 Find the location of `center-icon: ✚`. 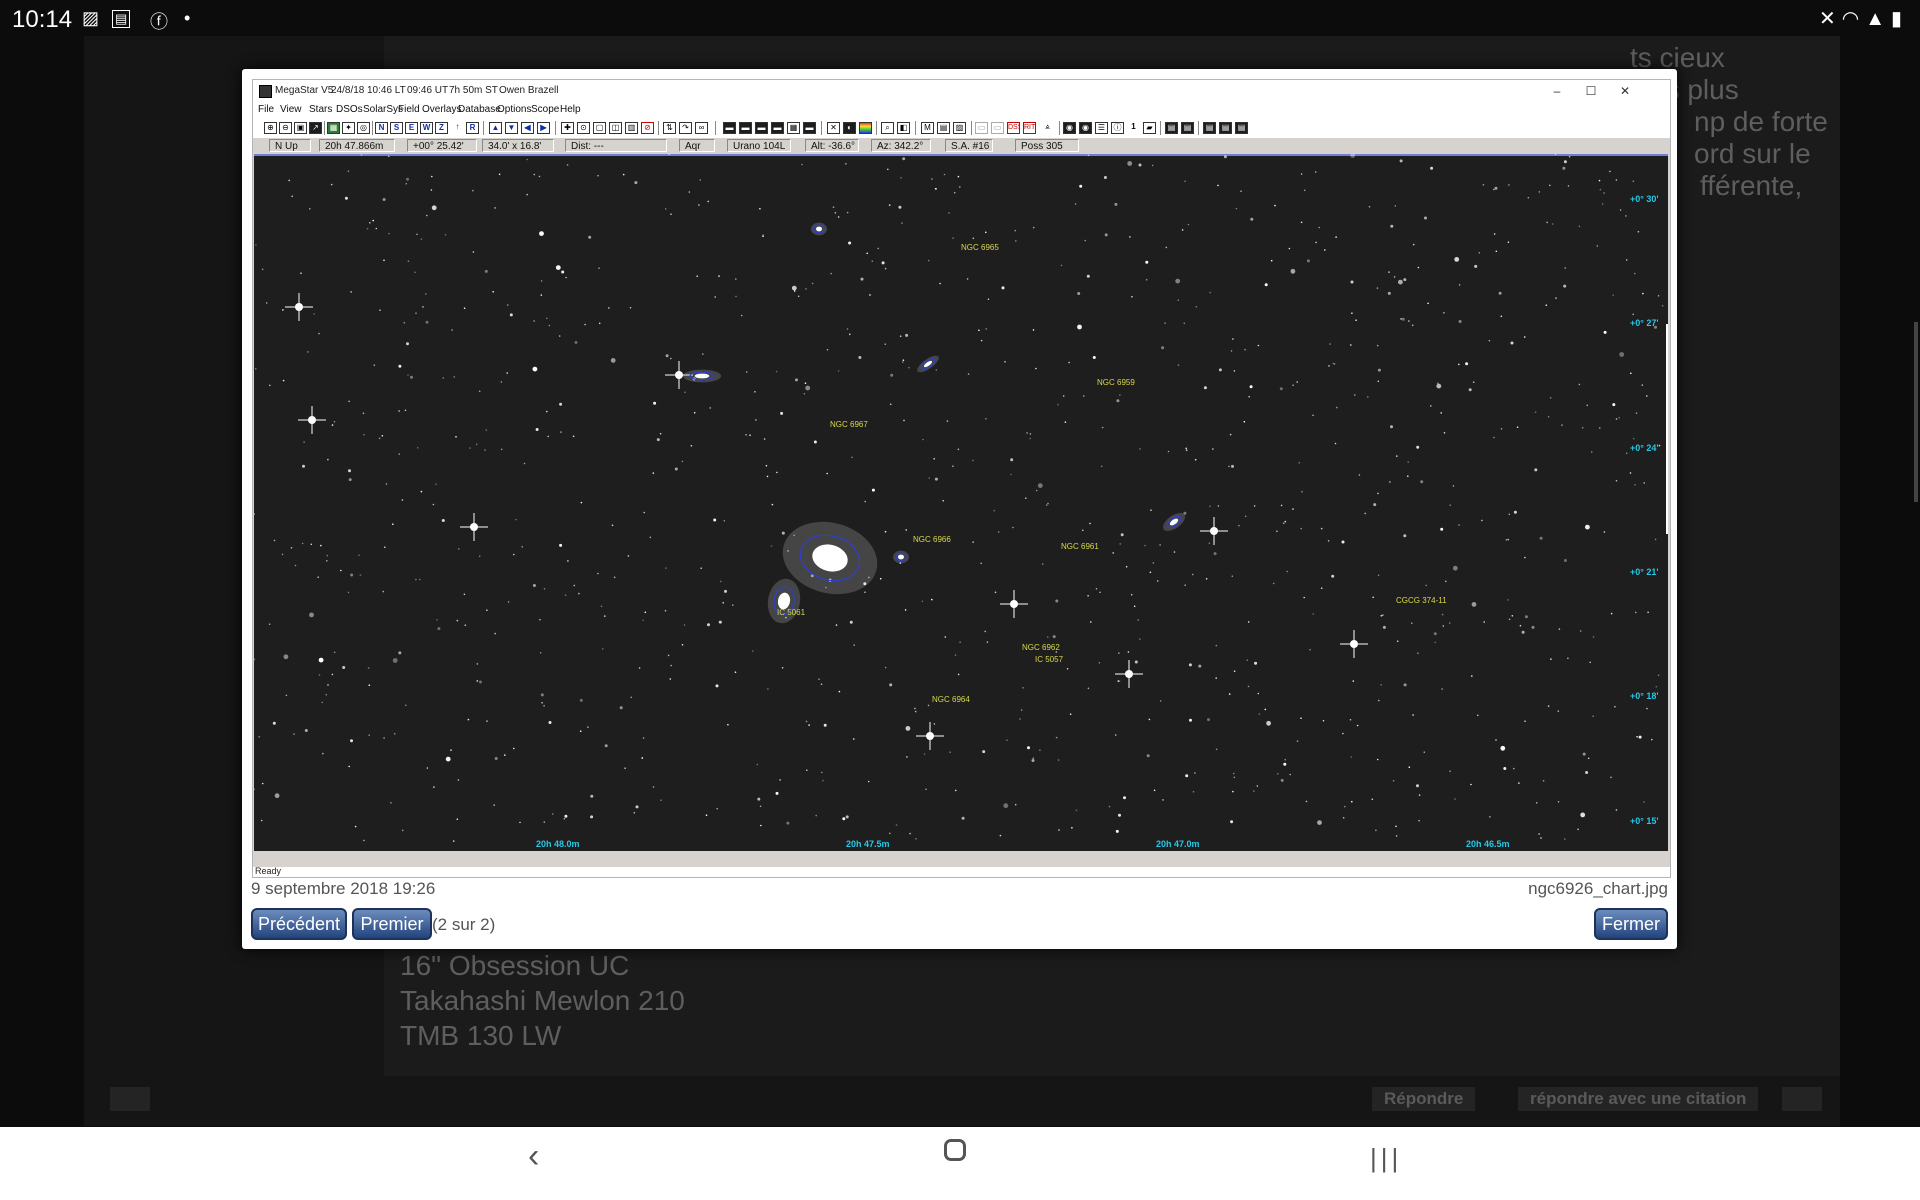

center-icon: ✚ is located at coordinates (567, 128).